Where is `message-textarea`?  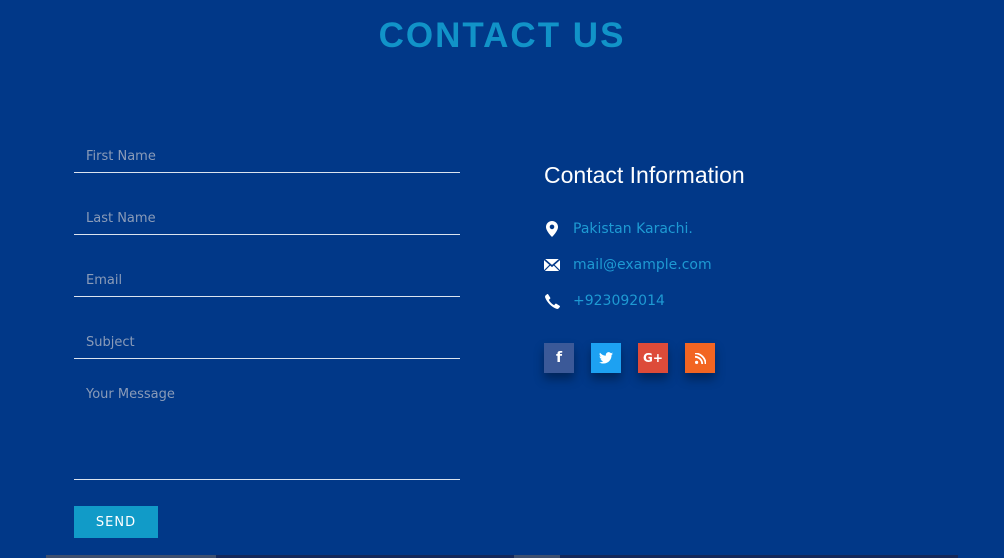 message-textarea is located at coordinates (267, 428).